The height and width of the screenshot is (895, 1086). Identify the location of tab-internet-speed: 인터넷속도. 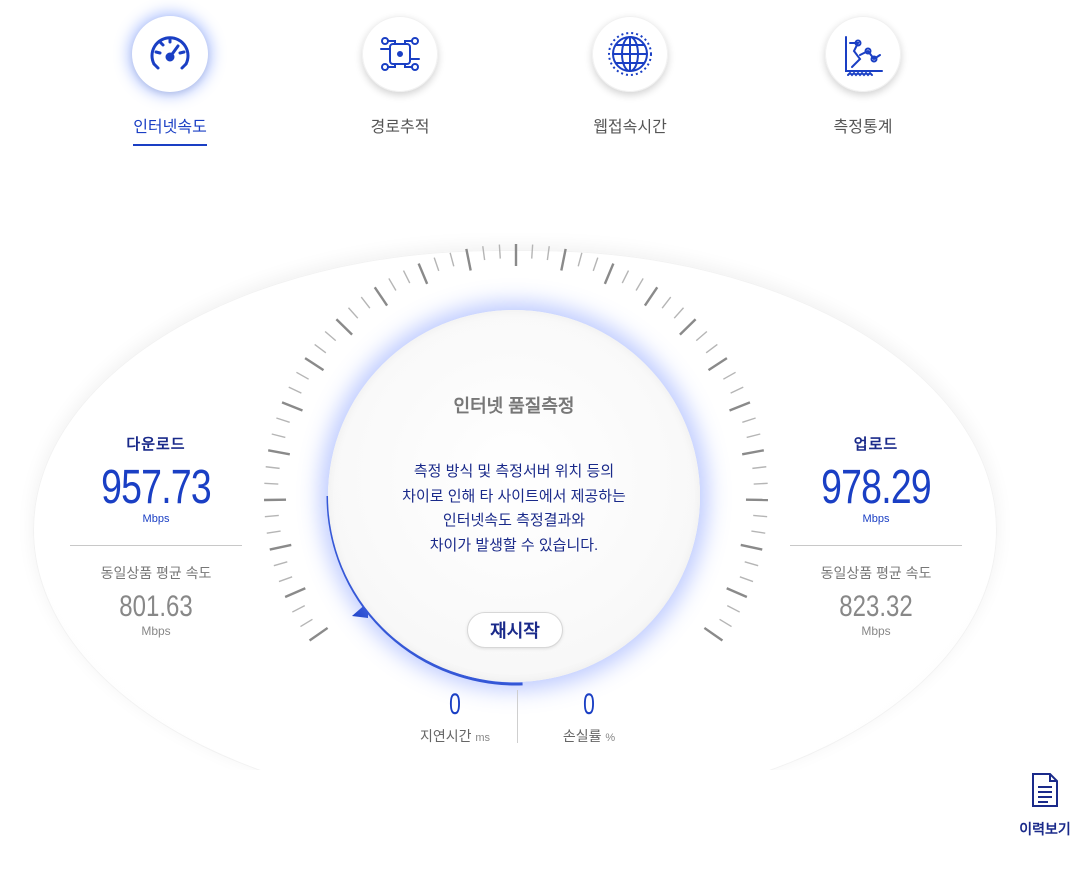
(170, 81).